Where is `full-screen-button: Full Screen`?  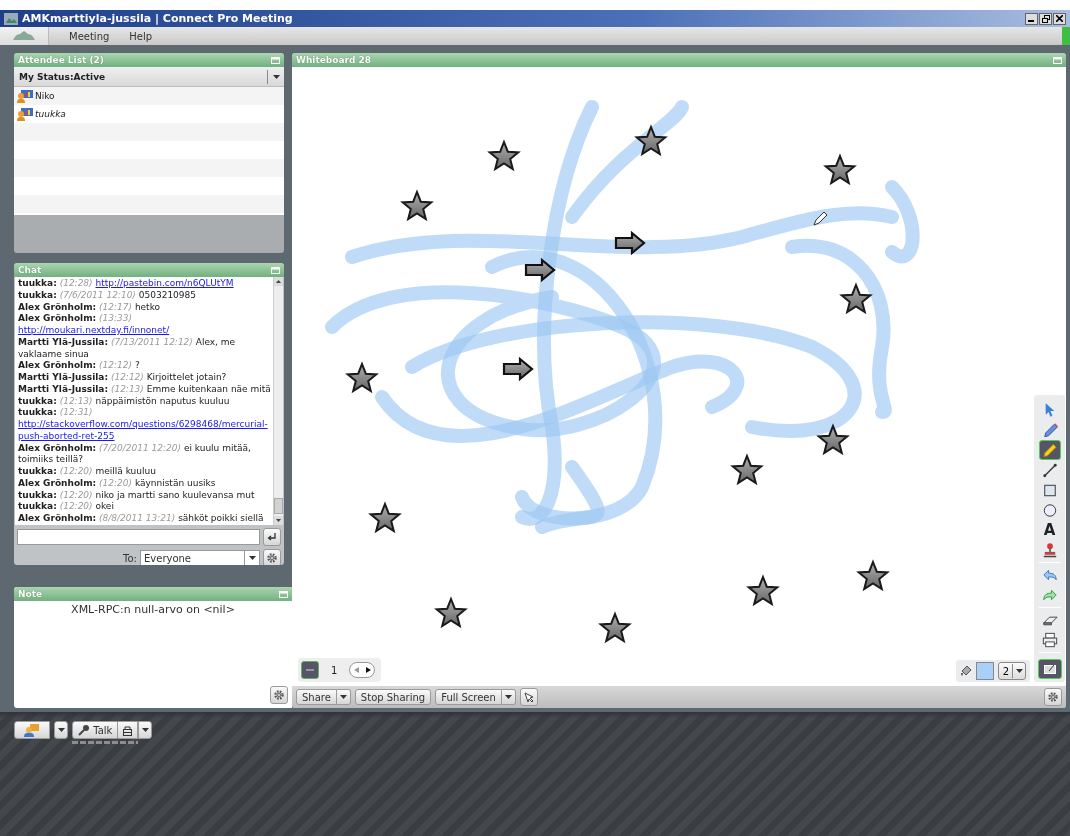
full-screen-button: Full Screen is located at coordinates (468, 697).